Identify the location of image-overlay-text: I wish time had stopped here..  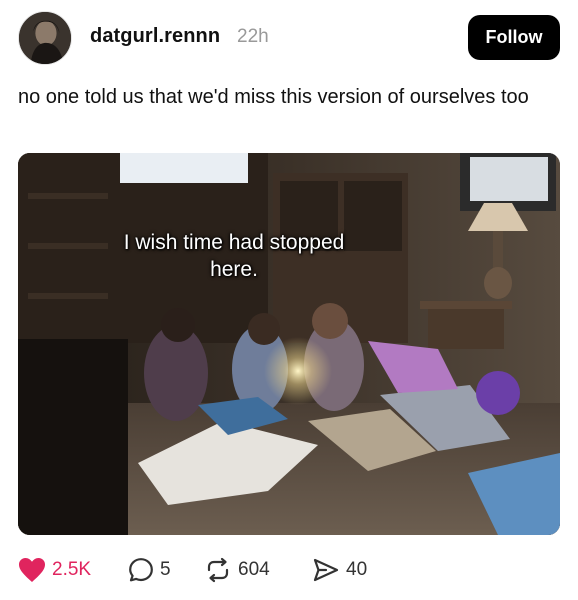
(234, 256).